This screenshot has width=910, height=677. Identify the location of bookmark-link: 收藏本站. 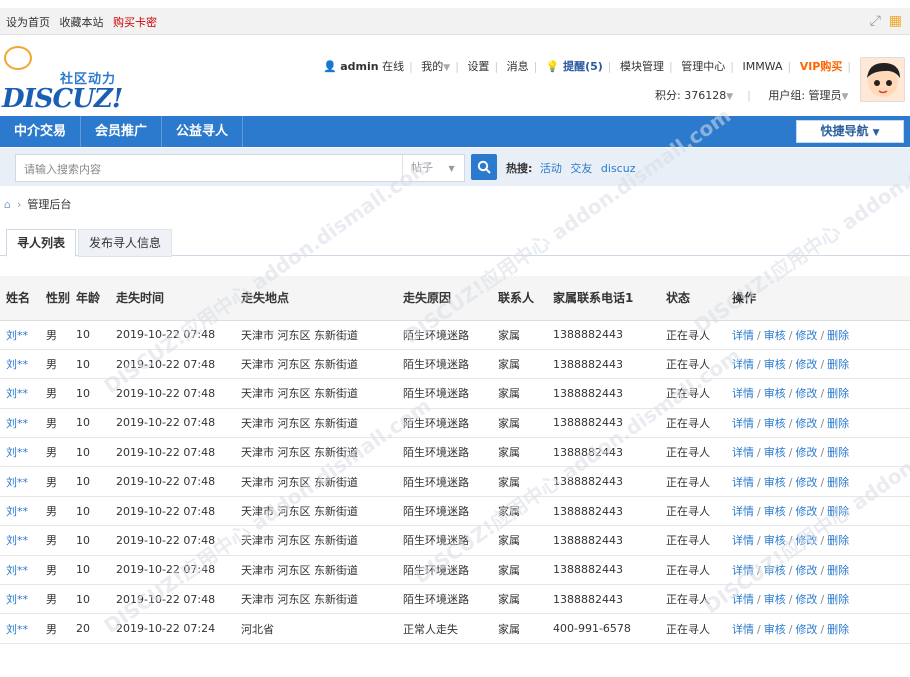
(82, 22).